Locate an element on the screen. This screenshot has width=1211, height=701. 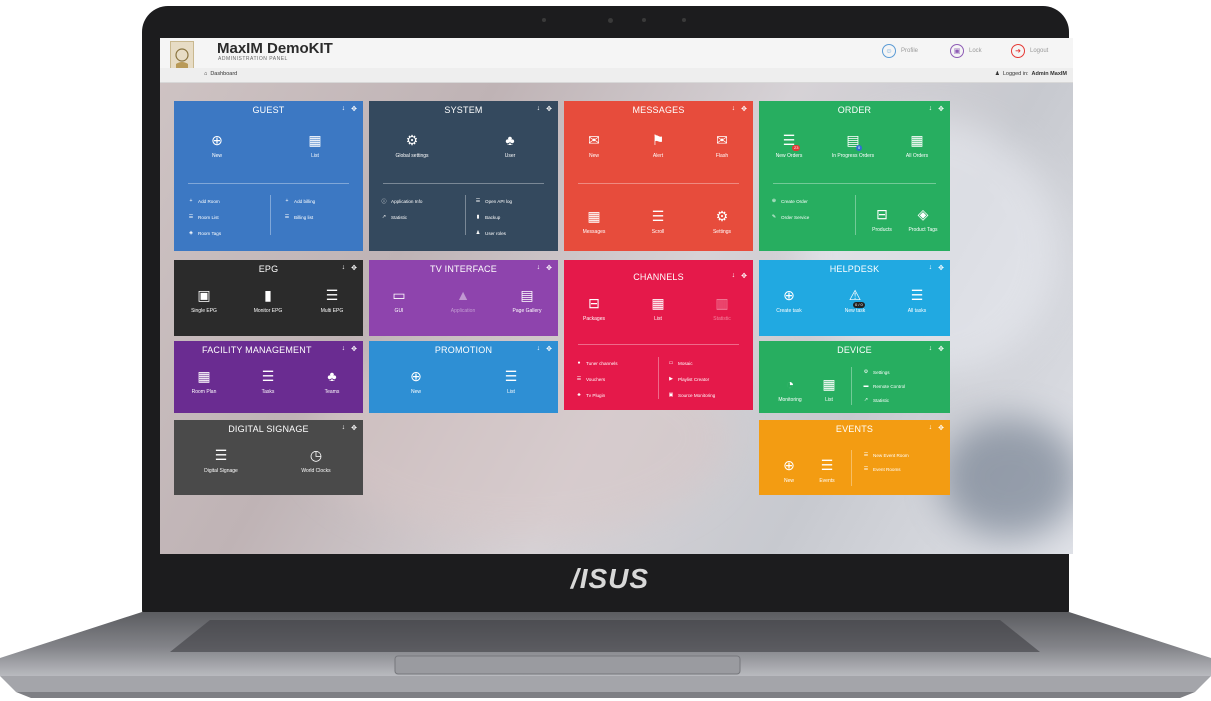
create-order-link: ⊕ Create Order is located at coordinates (789, 201).